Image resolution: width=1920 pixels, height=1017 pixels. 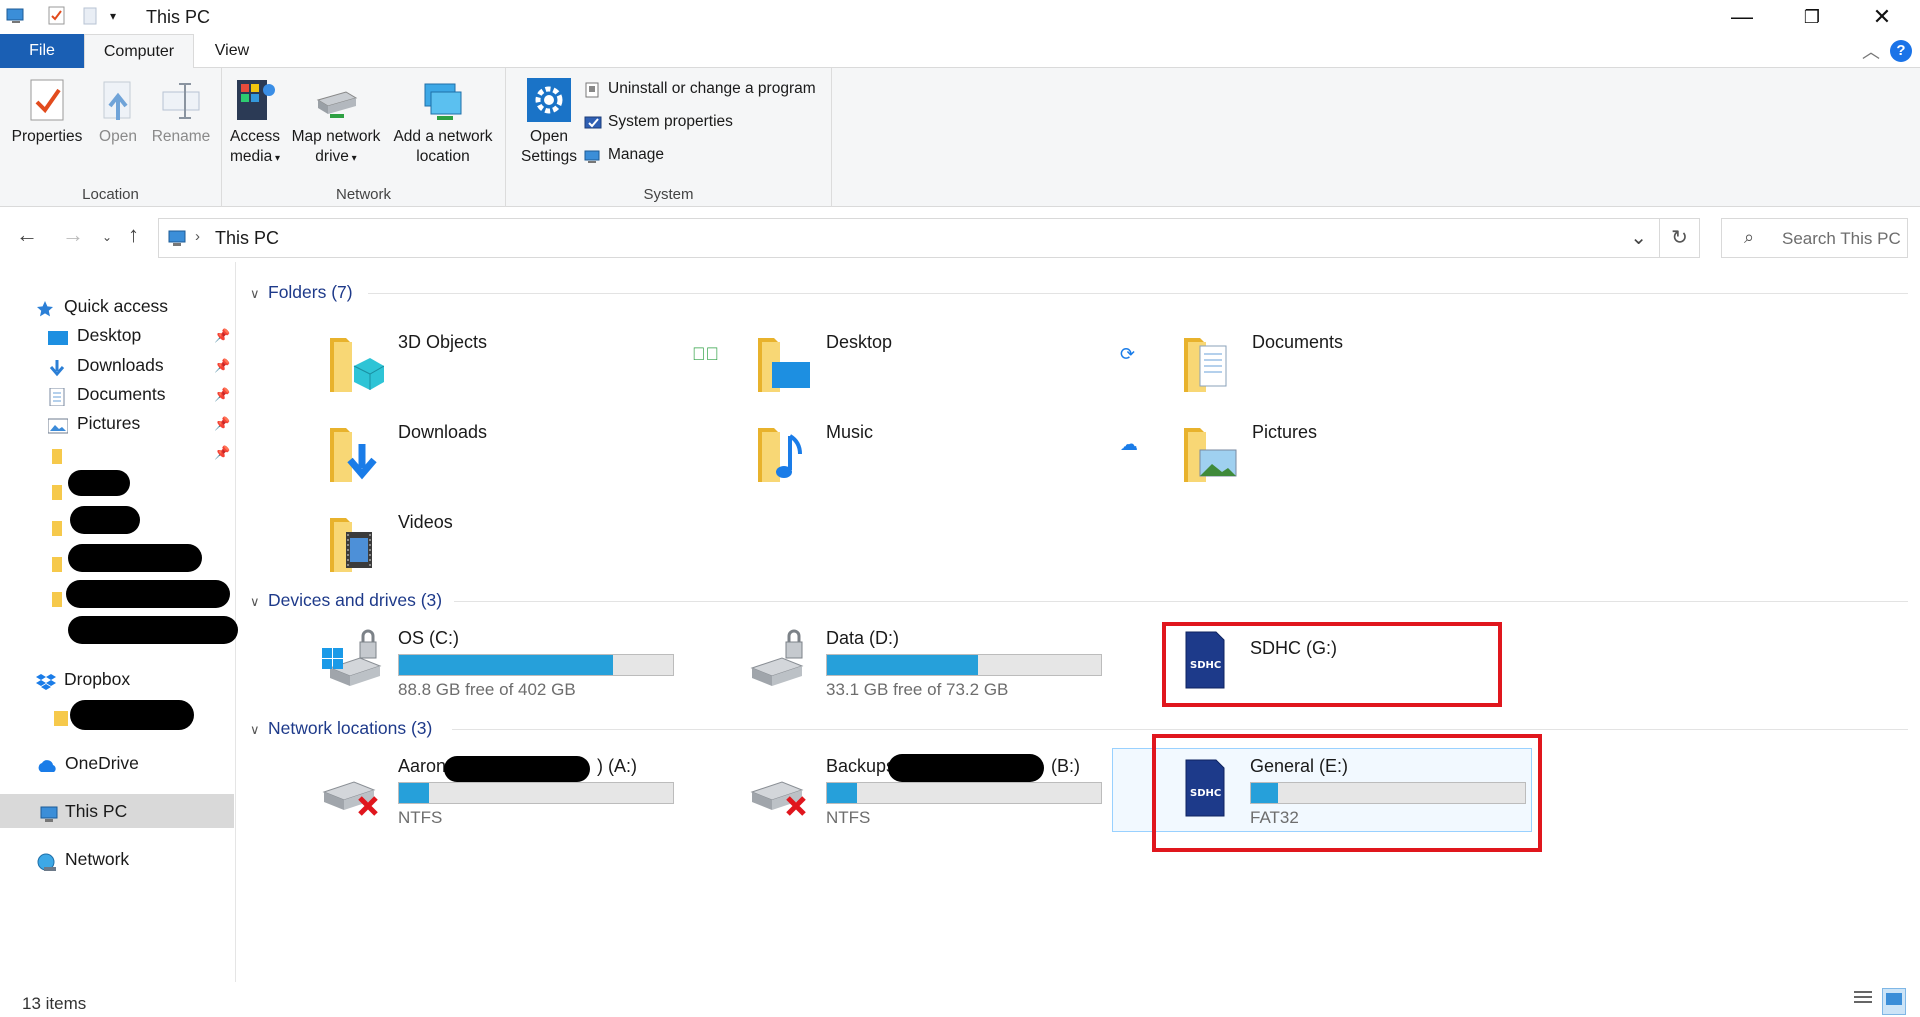 What do you see at coordinates (102, 306) in the screenshot?
I see `nav-quick-access: Quick access` at bounding box center [102, 306].